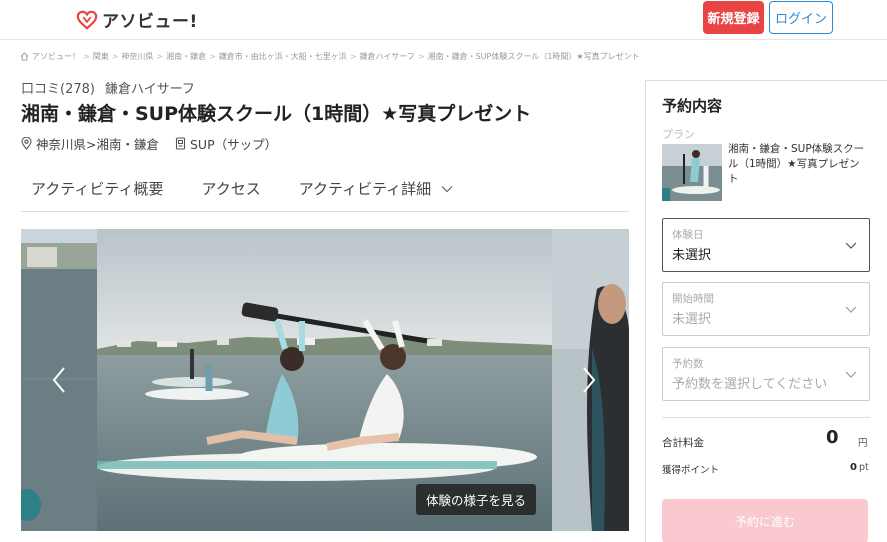  I want to click on points-value: 0, so click(853, 467).